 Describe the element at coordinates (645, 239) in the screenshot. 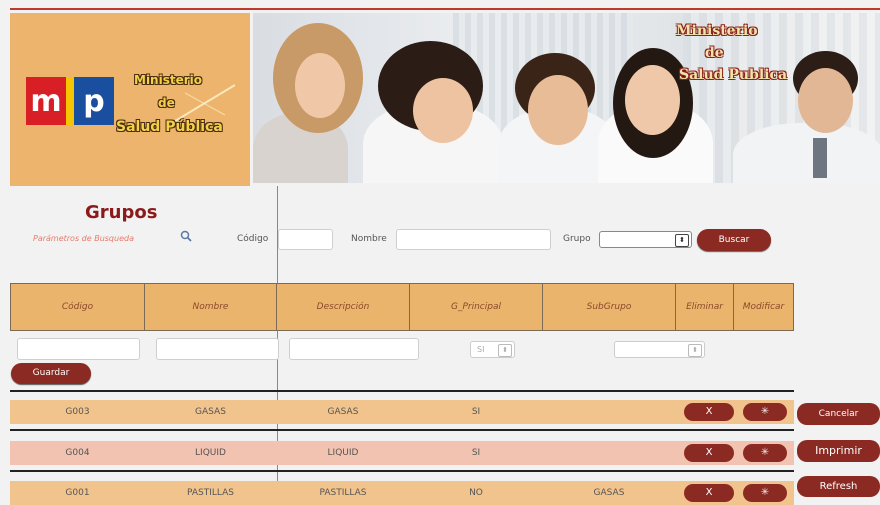

I see `grupo-select: ⬍` at that location.